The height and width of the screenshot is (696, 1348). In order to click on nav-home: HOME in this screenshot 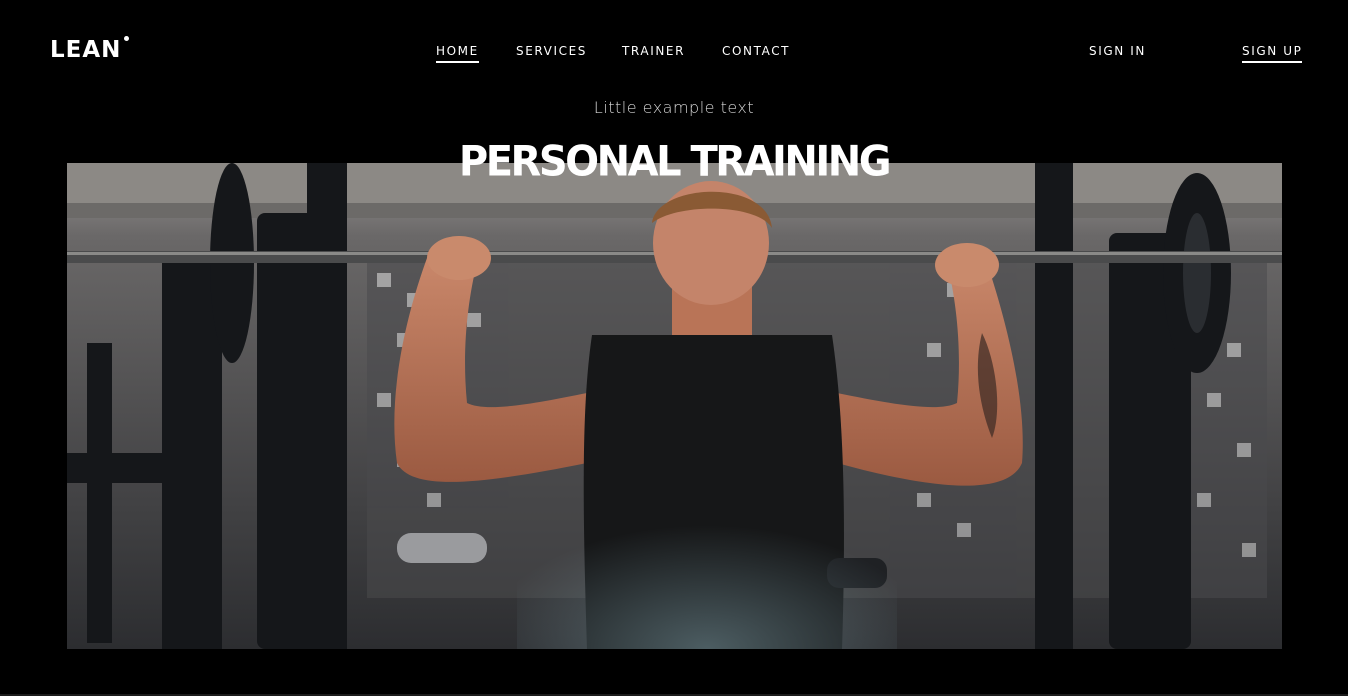, I will do `click(457, 53)`.